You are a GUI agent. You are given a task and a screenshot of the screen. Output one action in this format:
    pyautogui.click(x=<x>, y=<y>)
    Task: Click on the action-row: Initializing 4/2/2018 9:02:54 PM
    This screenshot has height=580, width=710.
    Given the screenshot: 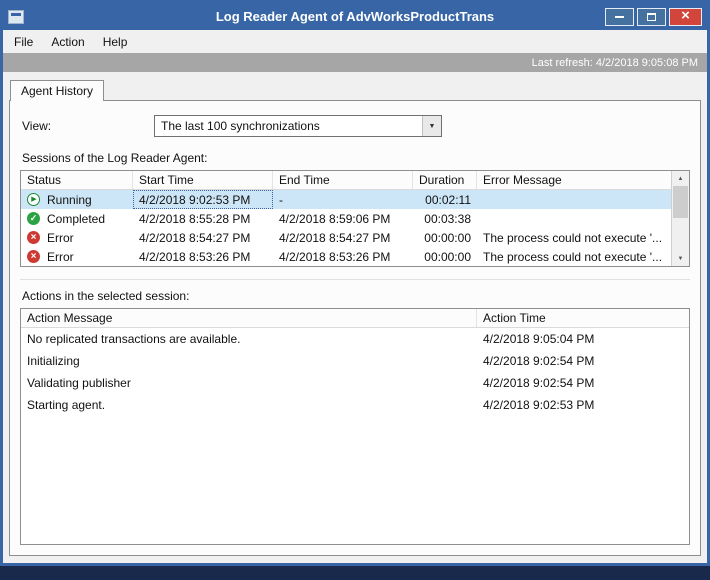 What is the action you would take?
    pyautogui.click(x=355, y=361)
    